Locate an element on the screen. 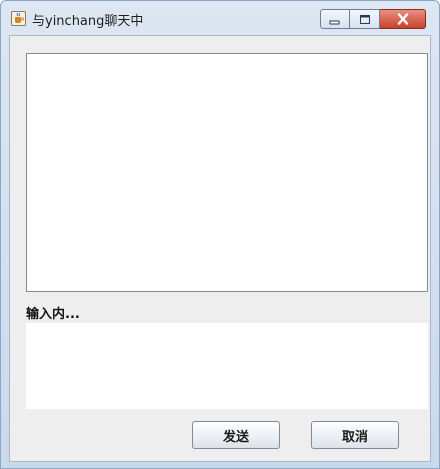  minimize-button is located at coordinates (335, 19).